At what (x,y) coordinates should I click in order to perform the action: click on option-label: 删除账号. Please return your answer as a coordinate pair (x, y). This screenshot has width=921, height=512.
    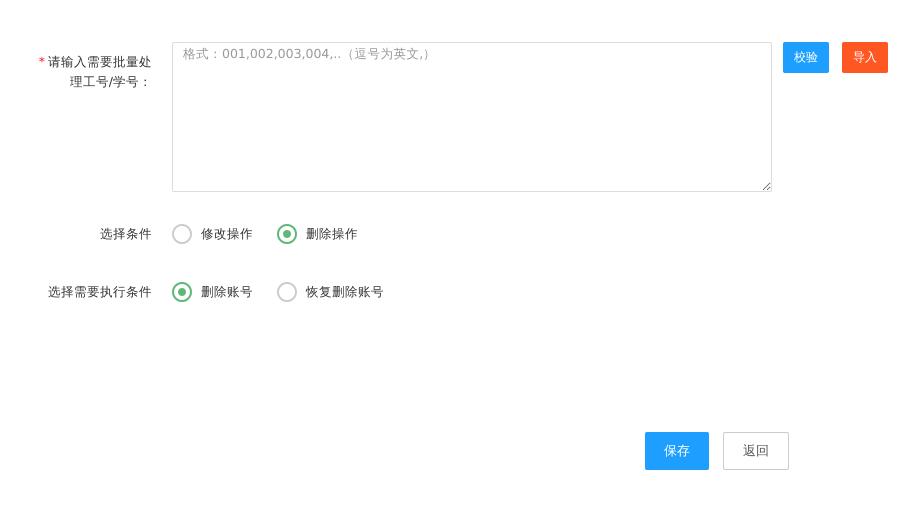
    Looking at the image, I should click on (227, 292).